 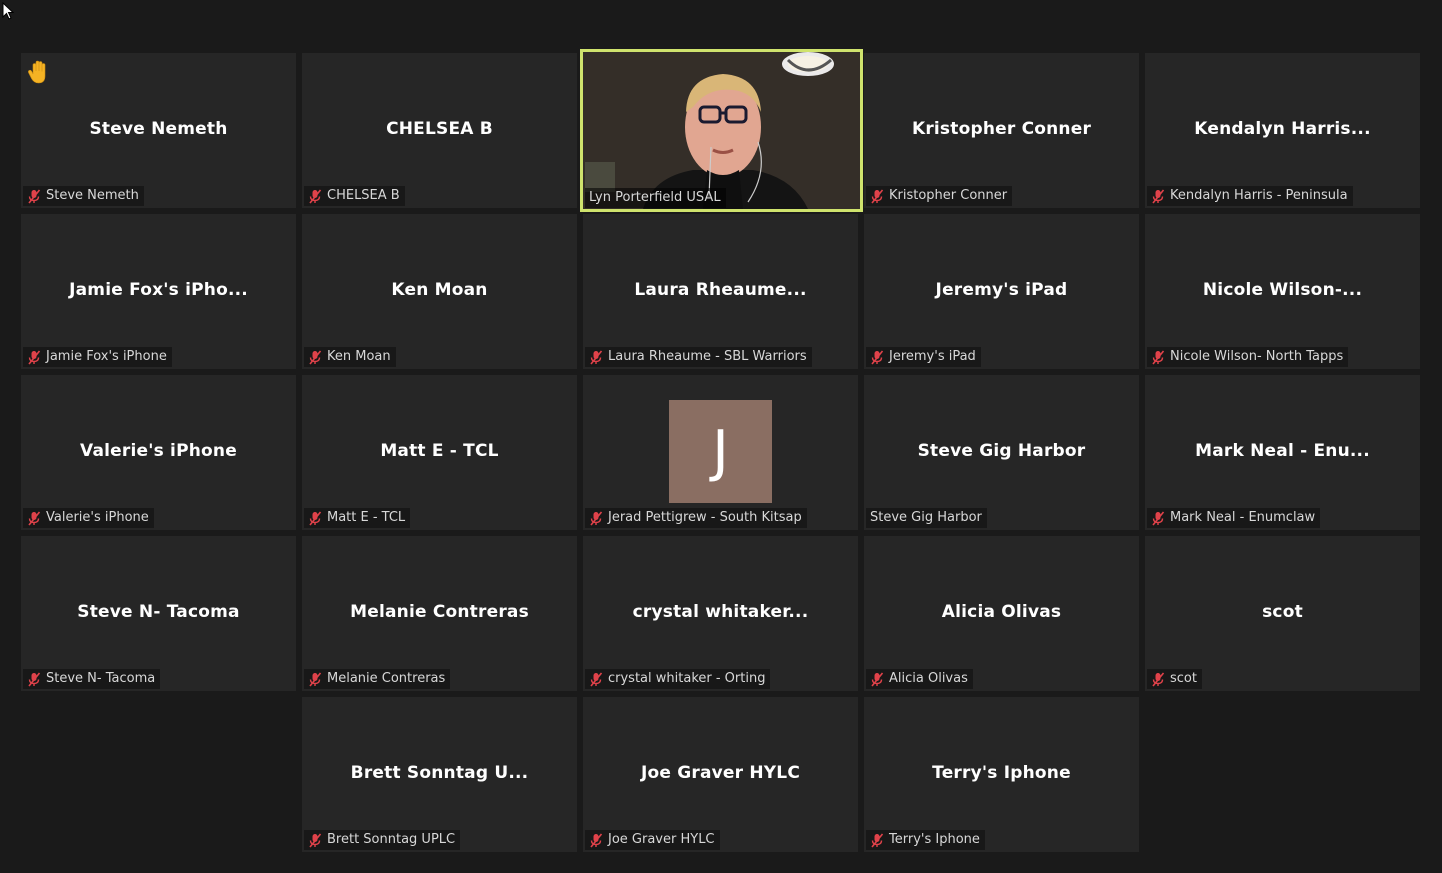 What do you see at coordinates (101, 678) in the screenshot?
I see `participant-name-text: Steve N- Tacoma` at bounding box center [101, 678].